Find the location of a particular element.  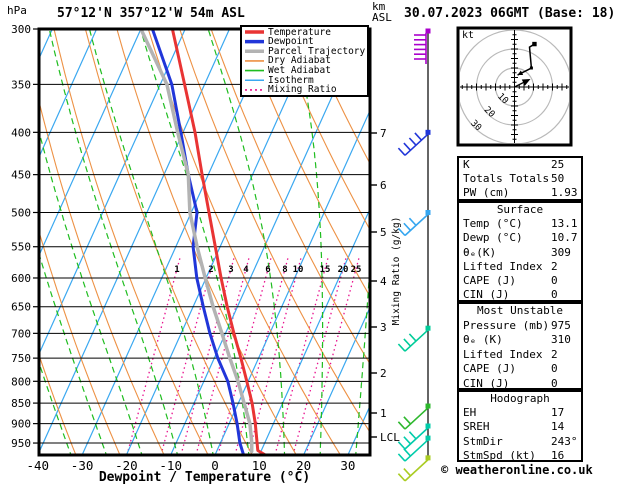

altitude-tick-label: 1 is located at coordinates (383, 413).